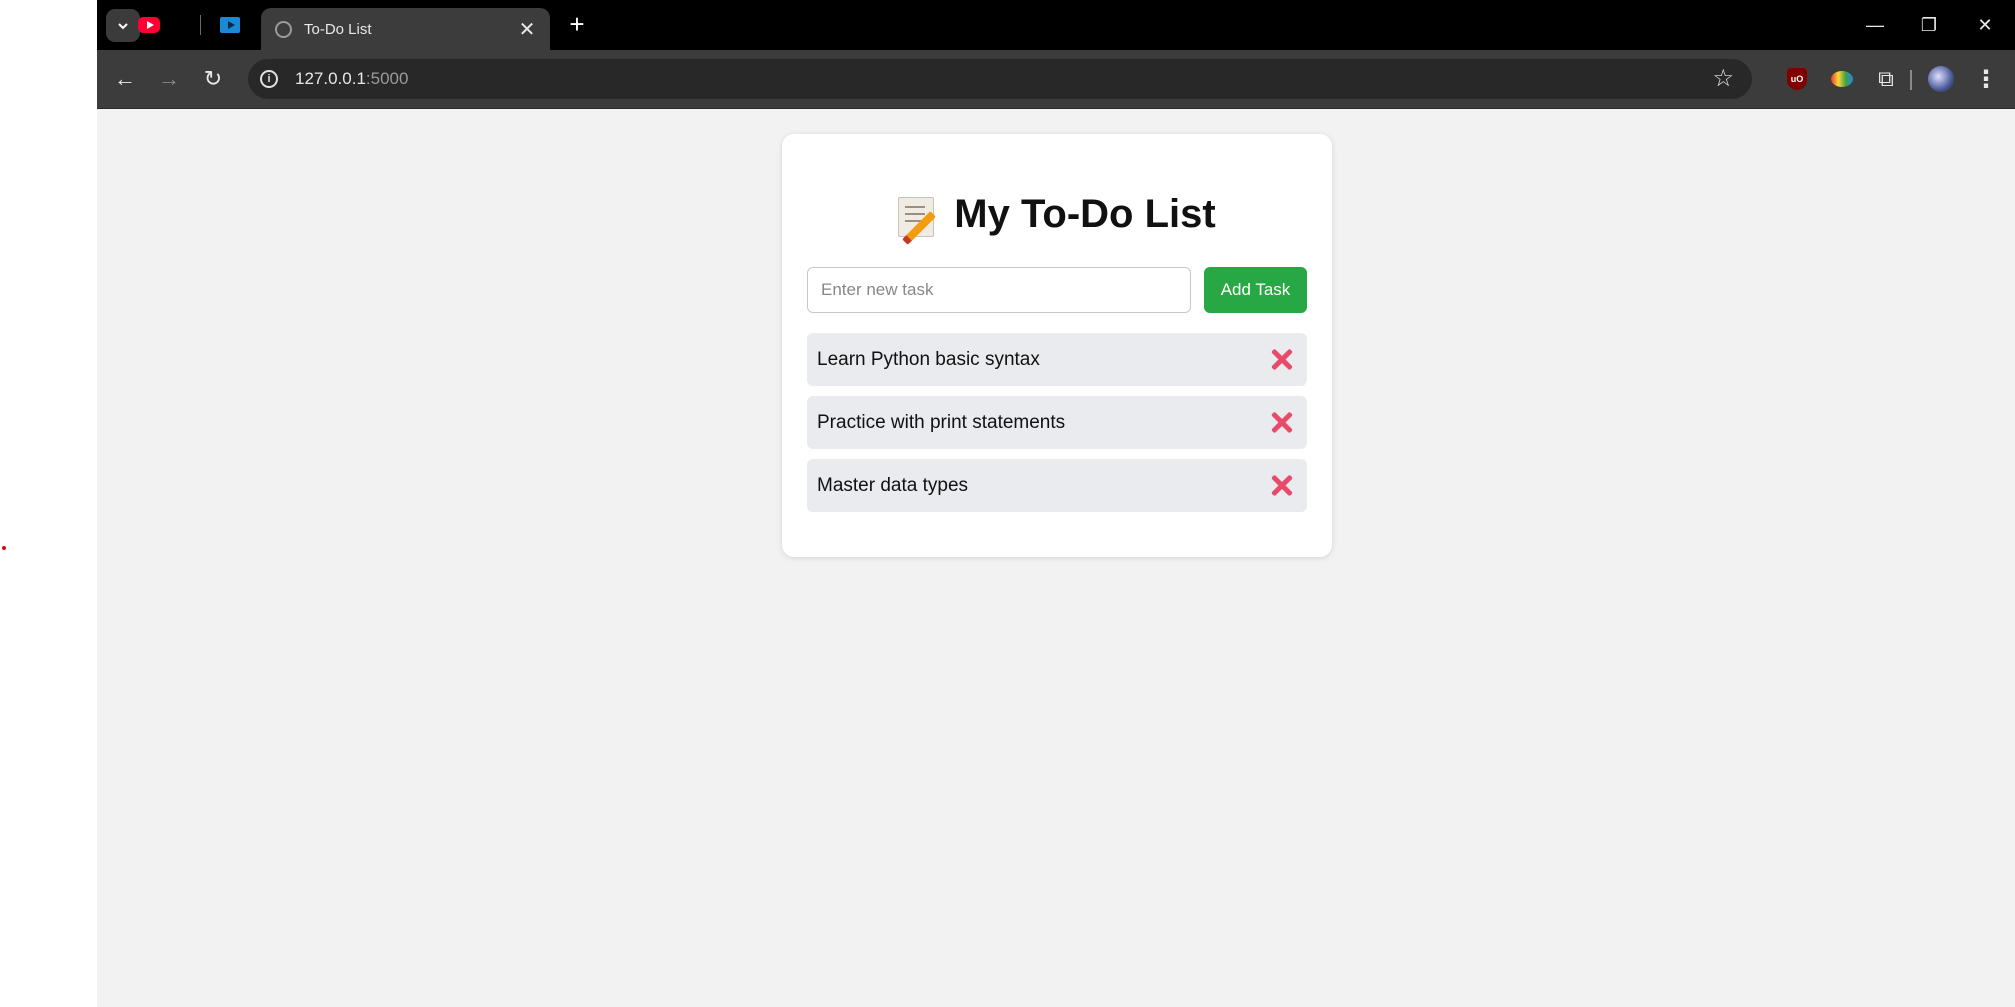  I want to click on title-row: My To-Do List, so click(1057, 214).